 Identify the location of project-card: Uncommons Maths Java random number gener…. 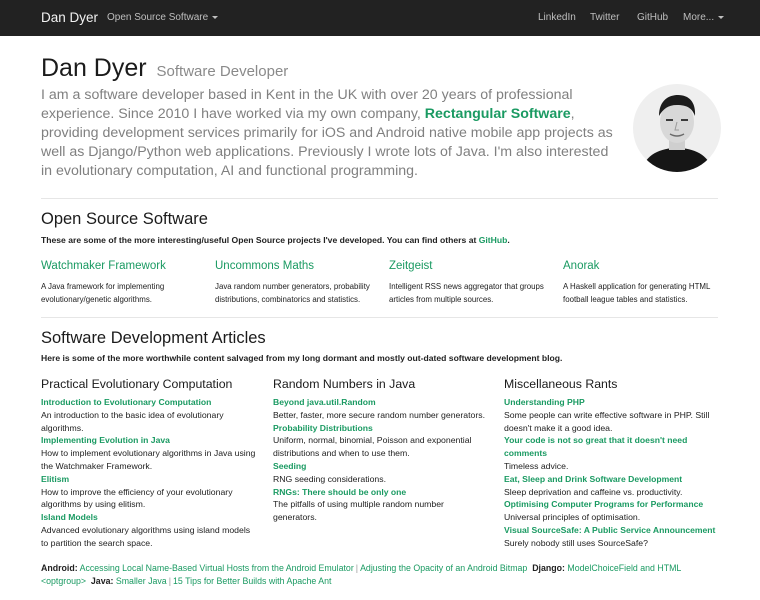
(295, 283).